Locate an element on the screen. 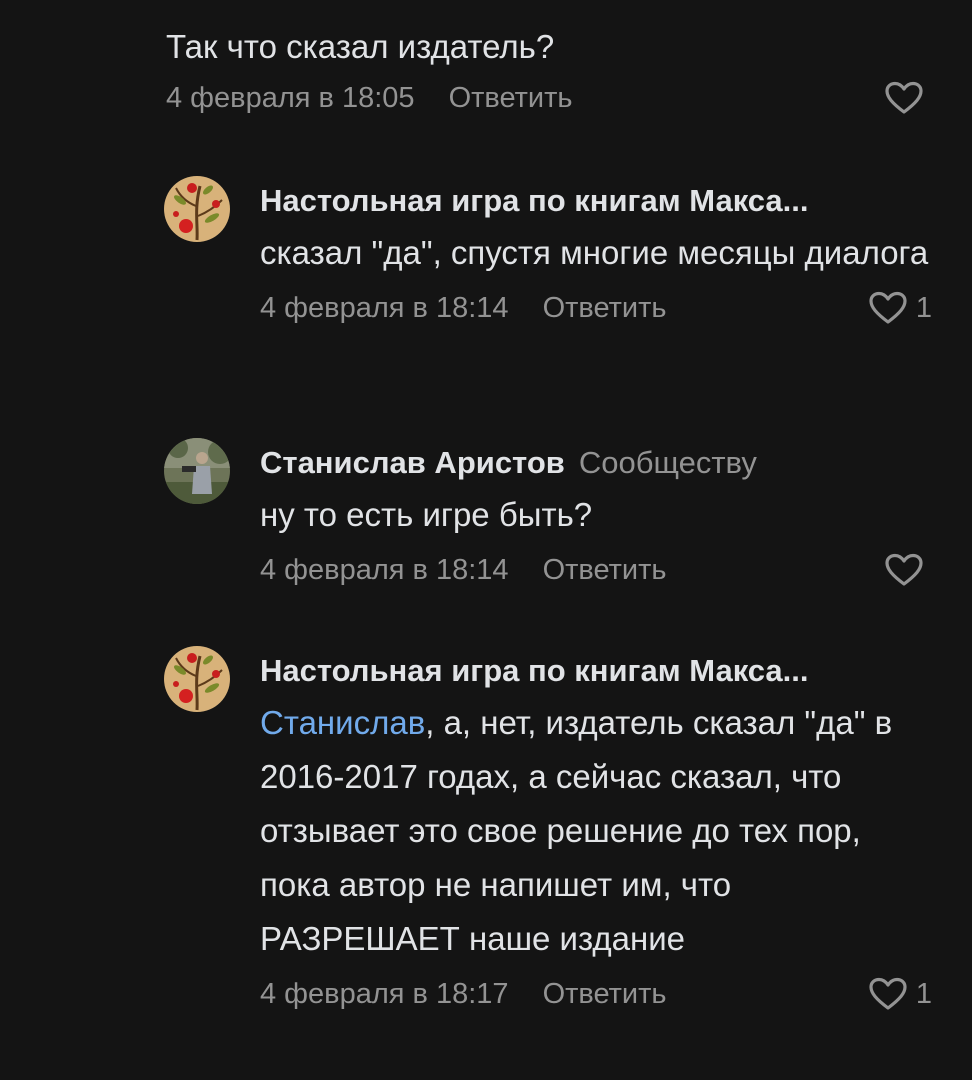 Image resolution: width=972 pixels, height=1080 pixels. comment-meta: 4 февраля в 18:17 Ответить 1 is located at coordinates (596, 994).